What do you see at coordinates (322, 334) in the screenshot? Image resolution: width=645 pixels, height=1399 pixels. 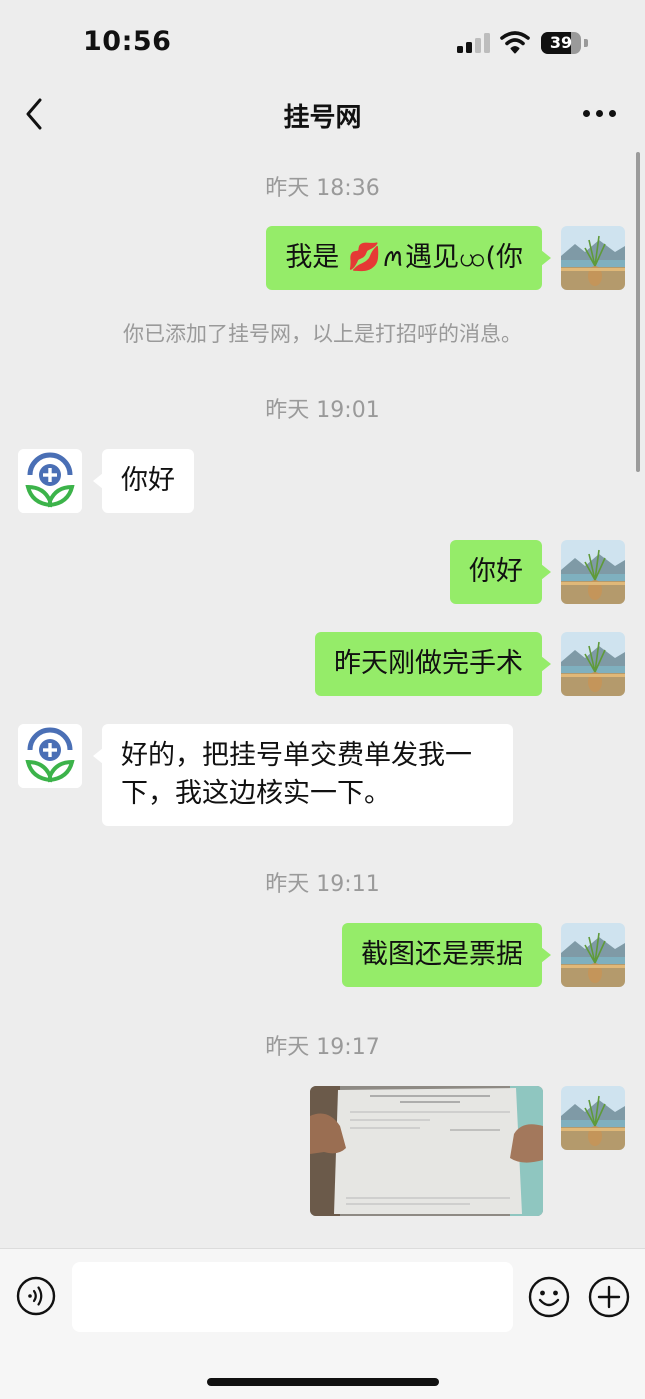 I see `system-notice: 你已添加了挂号网，以上是打招呼的消息。` at bounding box center [322, 334].